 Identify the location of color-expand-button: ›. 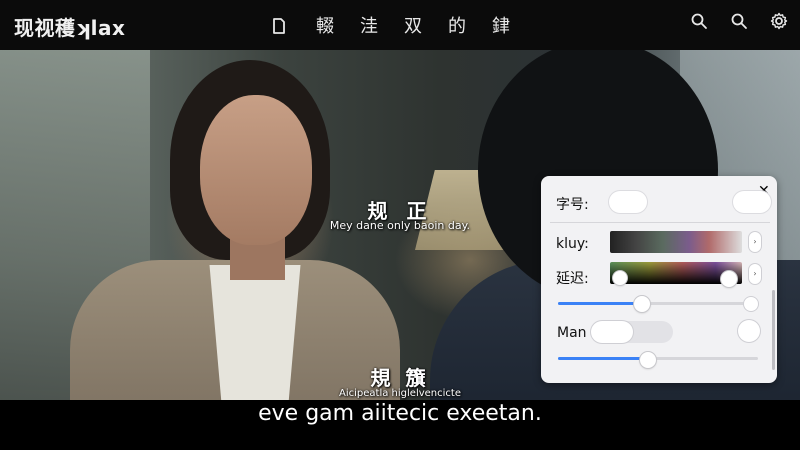
(755, 242).